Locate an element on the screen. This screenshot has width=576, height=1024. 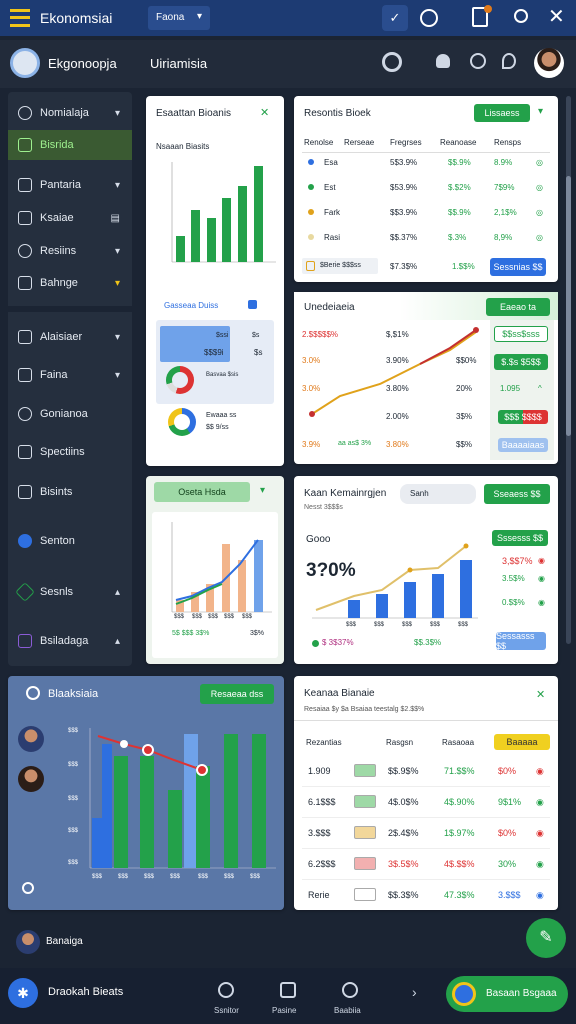
row-value: 1$.97% is located at coordinates (459, 833).